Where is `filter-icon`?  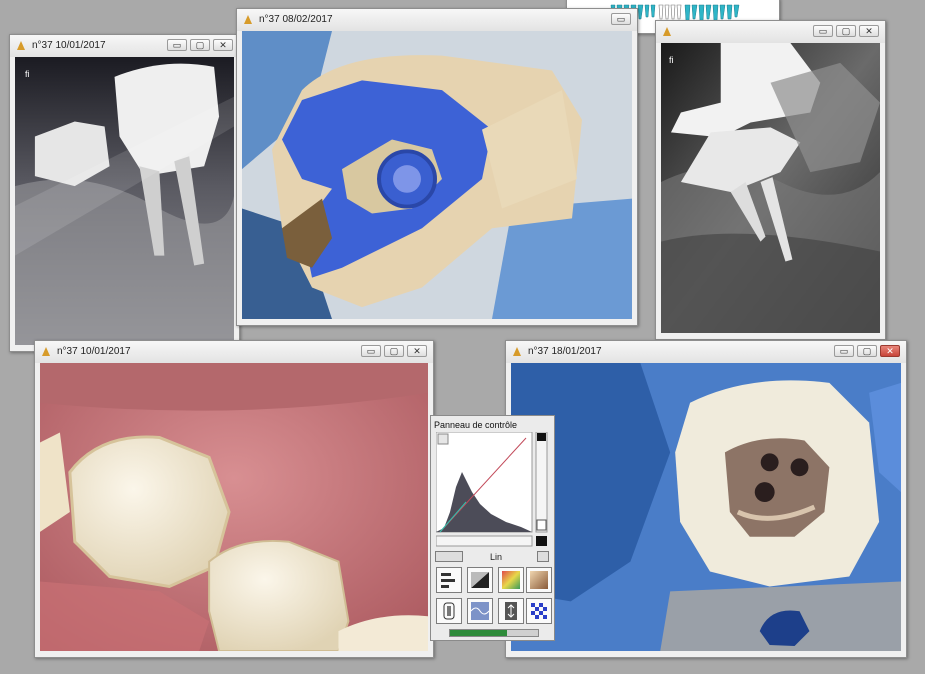 filter-icon is located at coordinates (480, 611).